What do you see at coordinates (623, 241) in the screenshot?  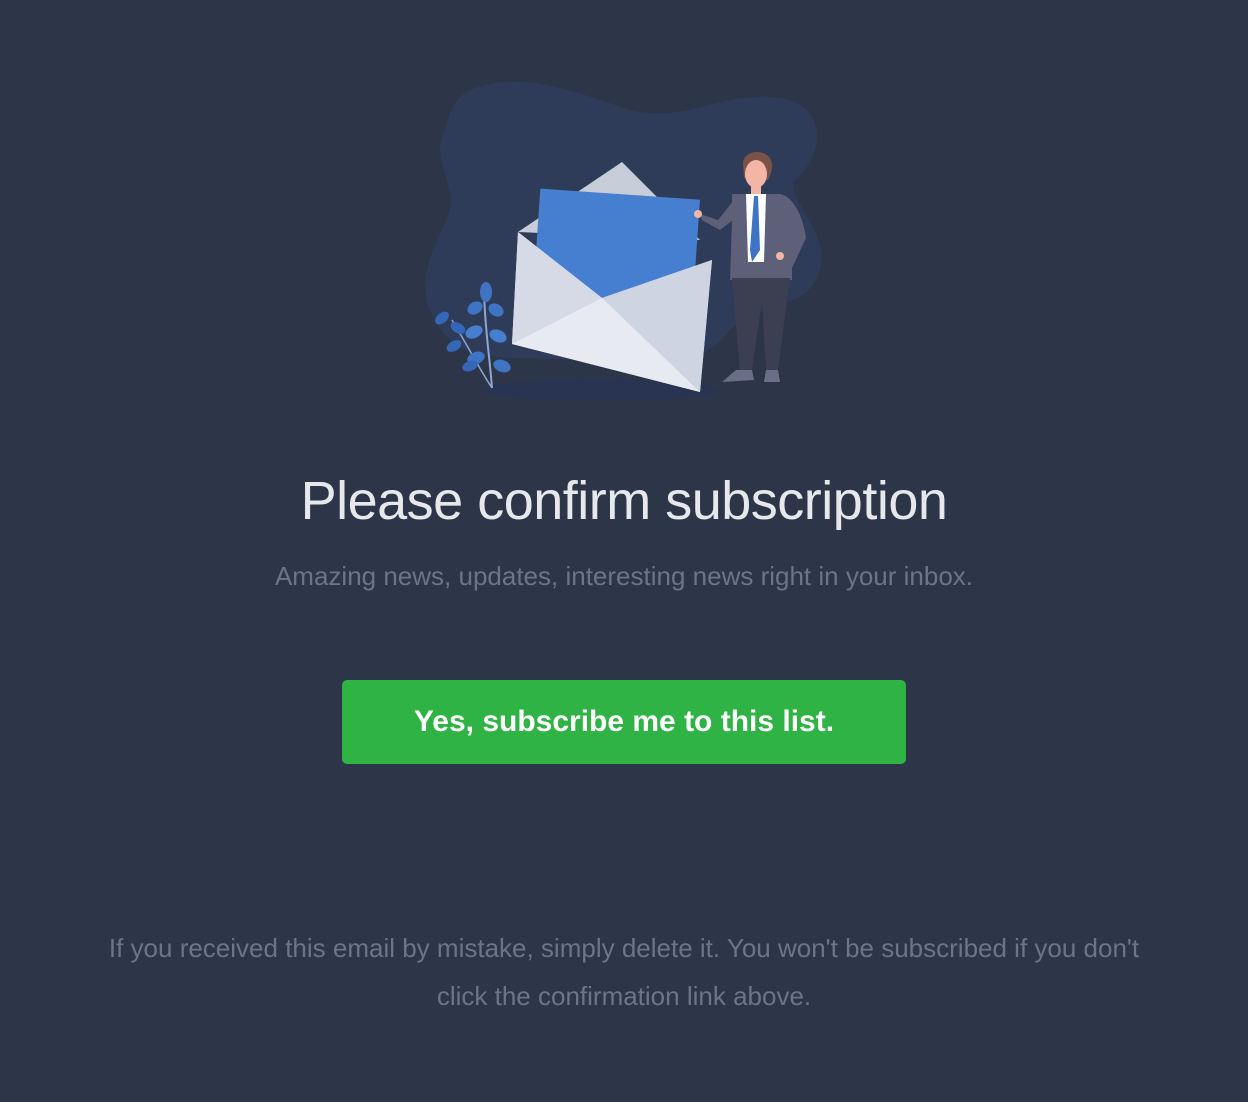 I see `envelope-illustration` at bounding box center [623, 241].